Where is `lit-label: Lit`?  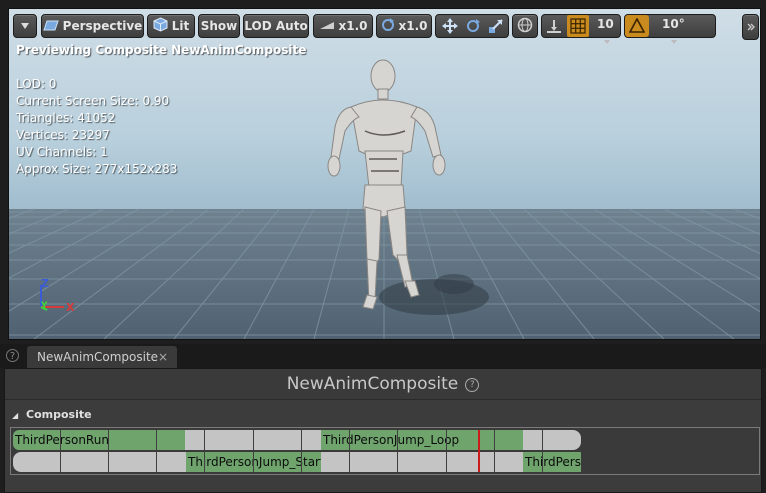 lit-label: Lit is located at coordinates (180, 26).